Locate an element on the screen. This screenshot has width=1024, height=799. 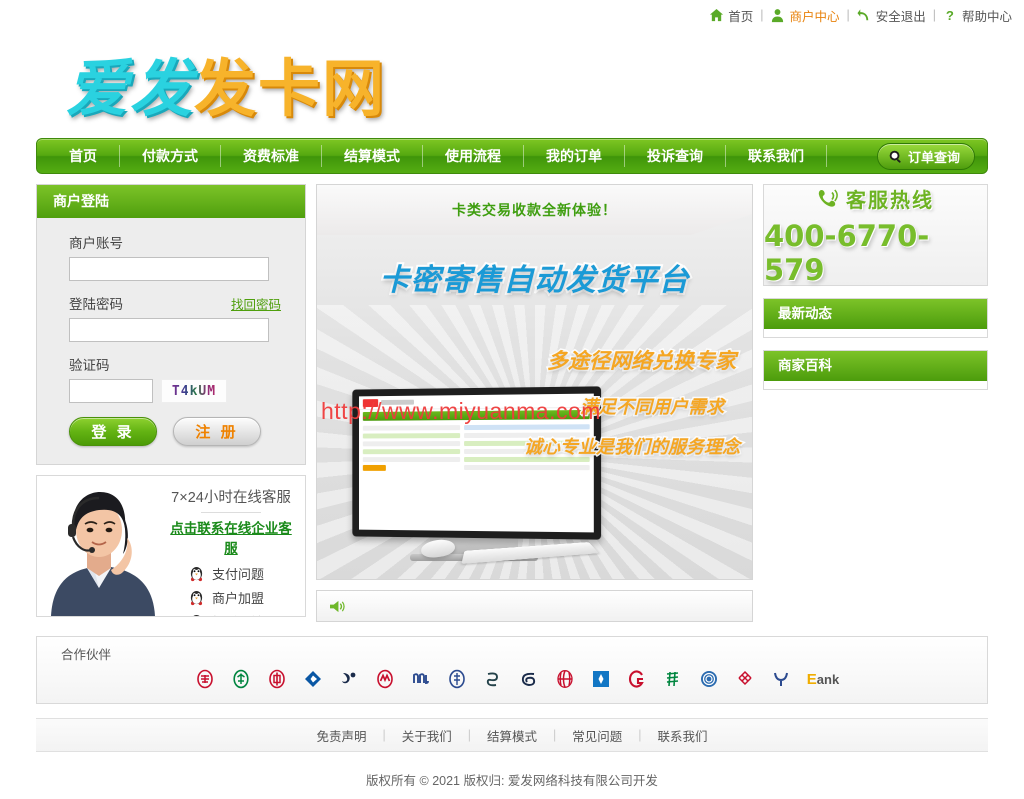
order-query-button: 订单查询 is located at coordinates (925, 156).